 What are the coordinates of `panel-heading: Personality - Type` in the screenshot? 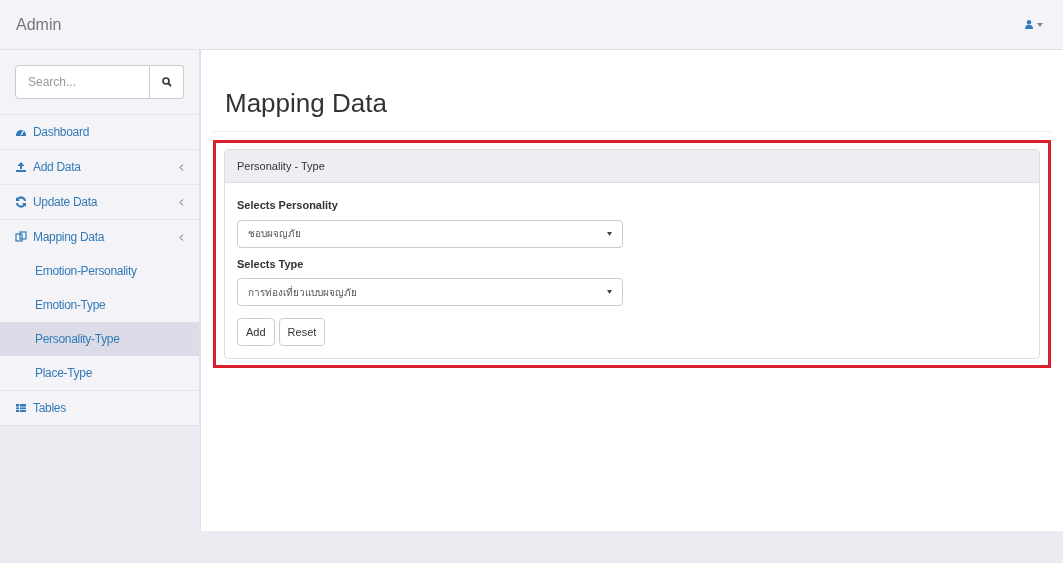 It's located at (632, 166).